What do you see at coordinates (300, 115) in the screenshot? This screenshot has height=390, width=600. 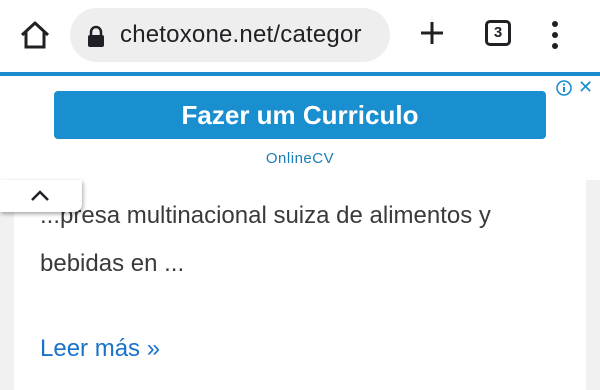 I see `ad-cta-button: Fazer um Curriculo` at bounding box center [300, 115].